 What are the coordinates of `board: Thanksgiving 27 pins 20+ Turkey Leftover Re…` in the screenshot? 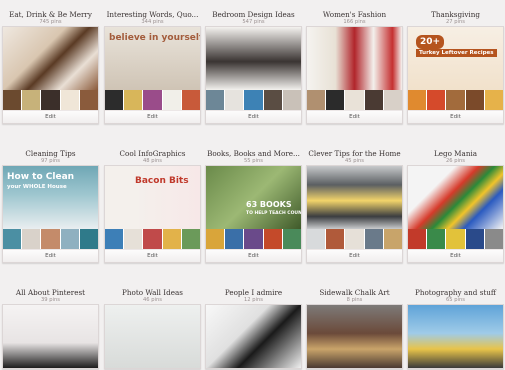 It's located at (455, 67).